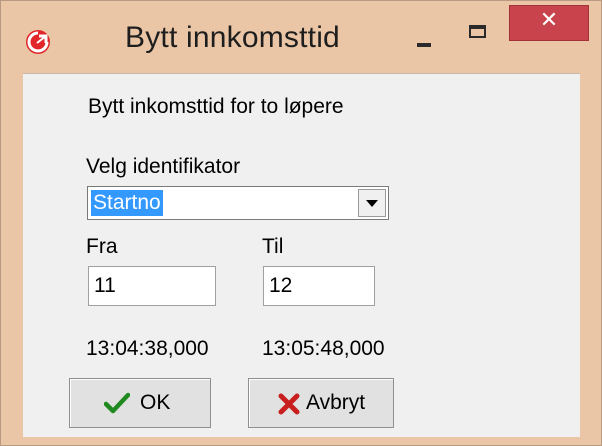  What do you see at coordinates (232, 37) in the screenshot?
I see `window-title: Bytt innkomsttid` at bounding box center [232, 37].